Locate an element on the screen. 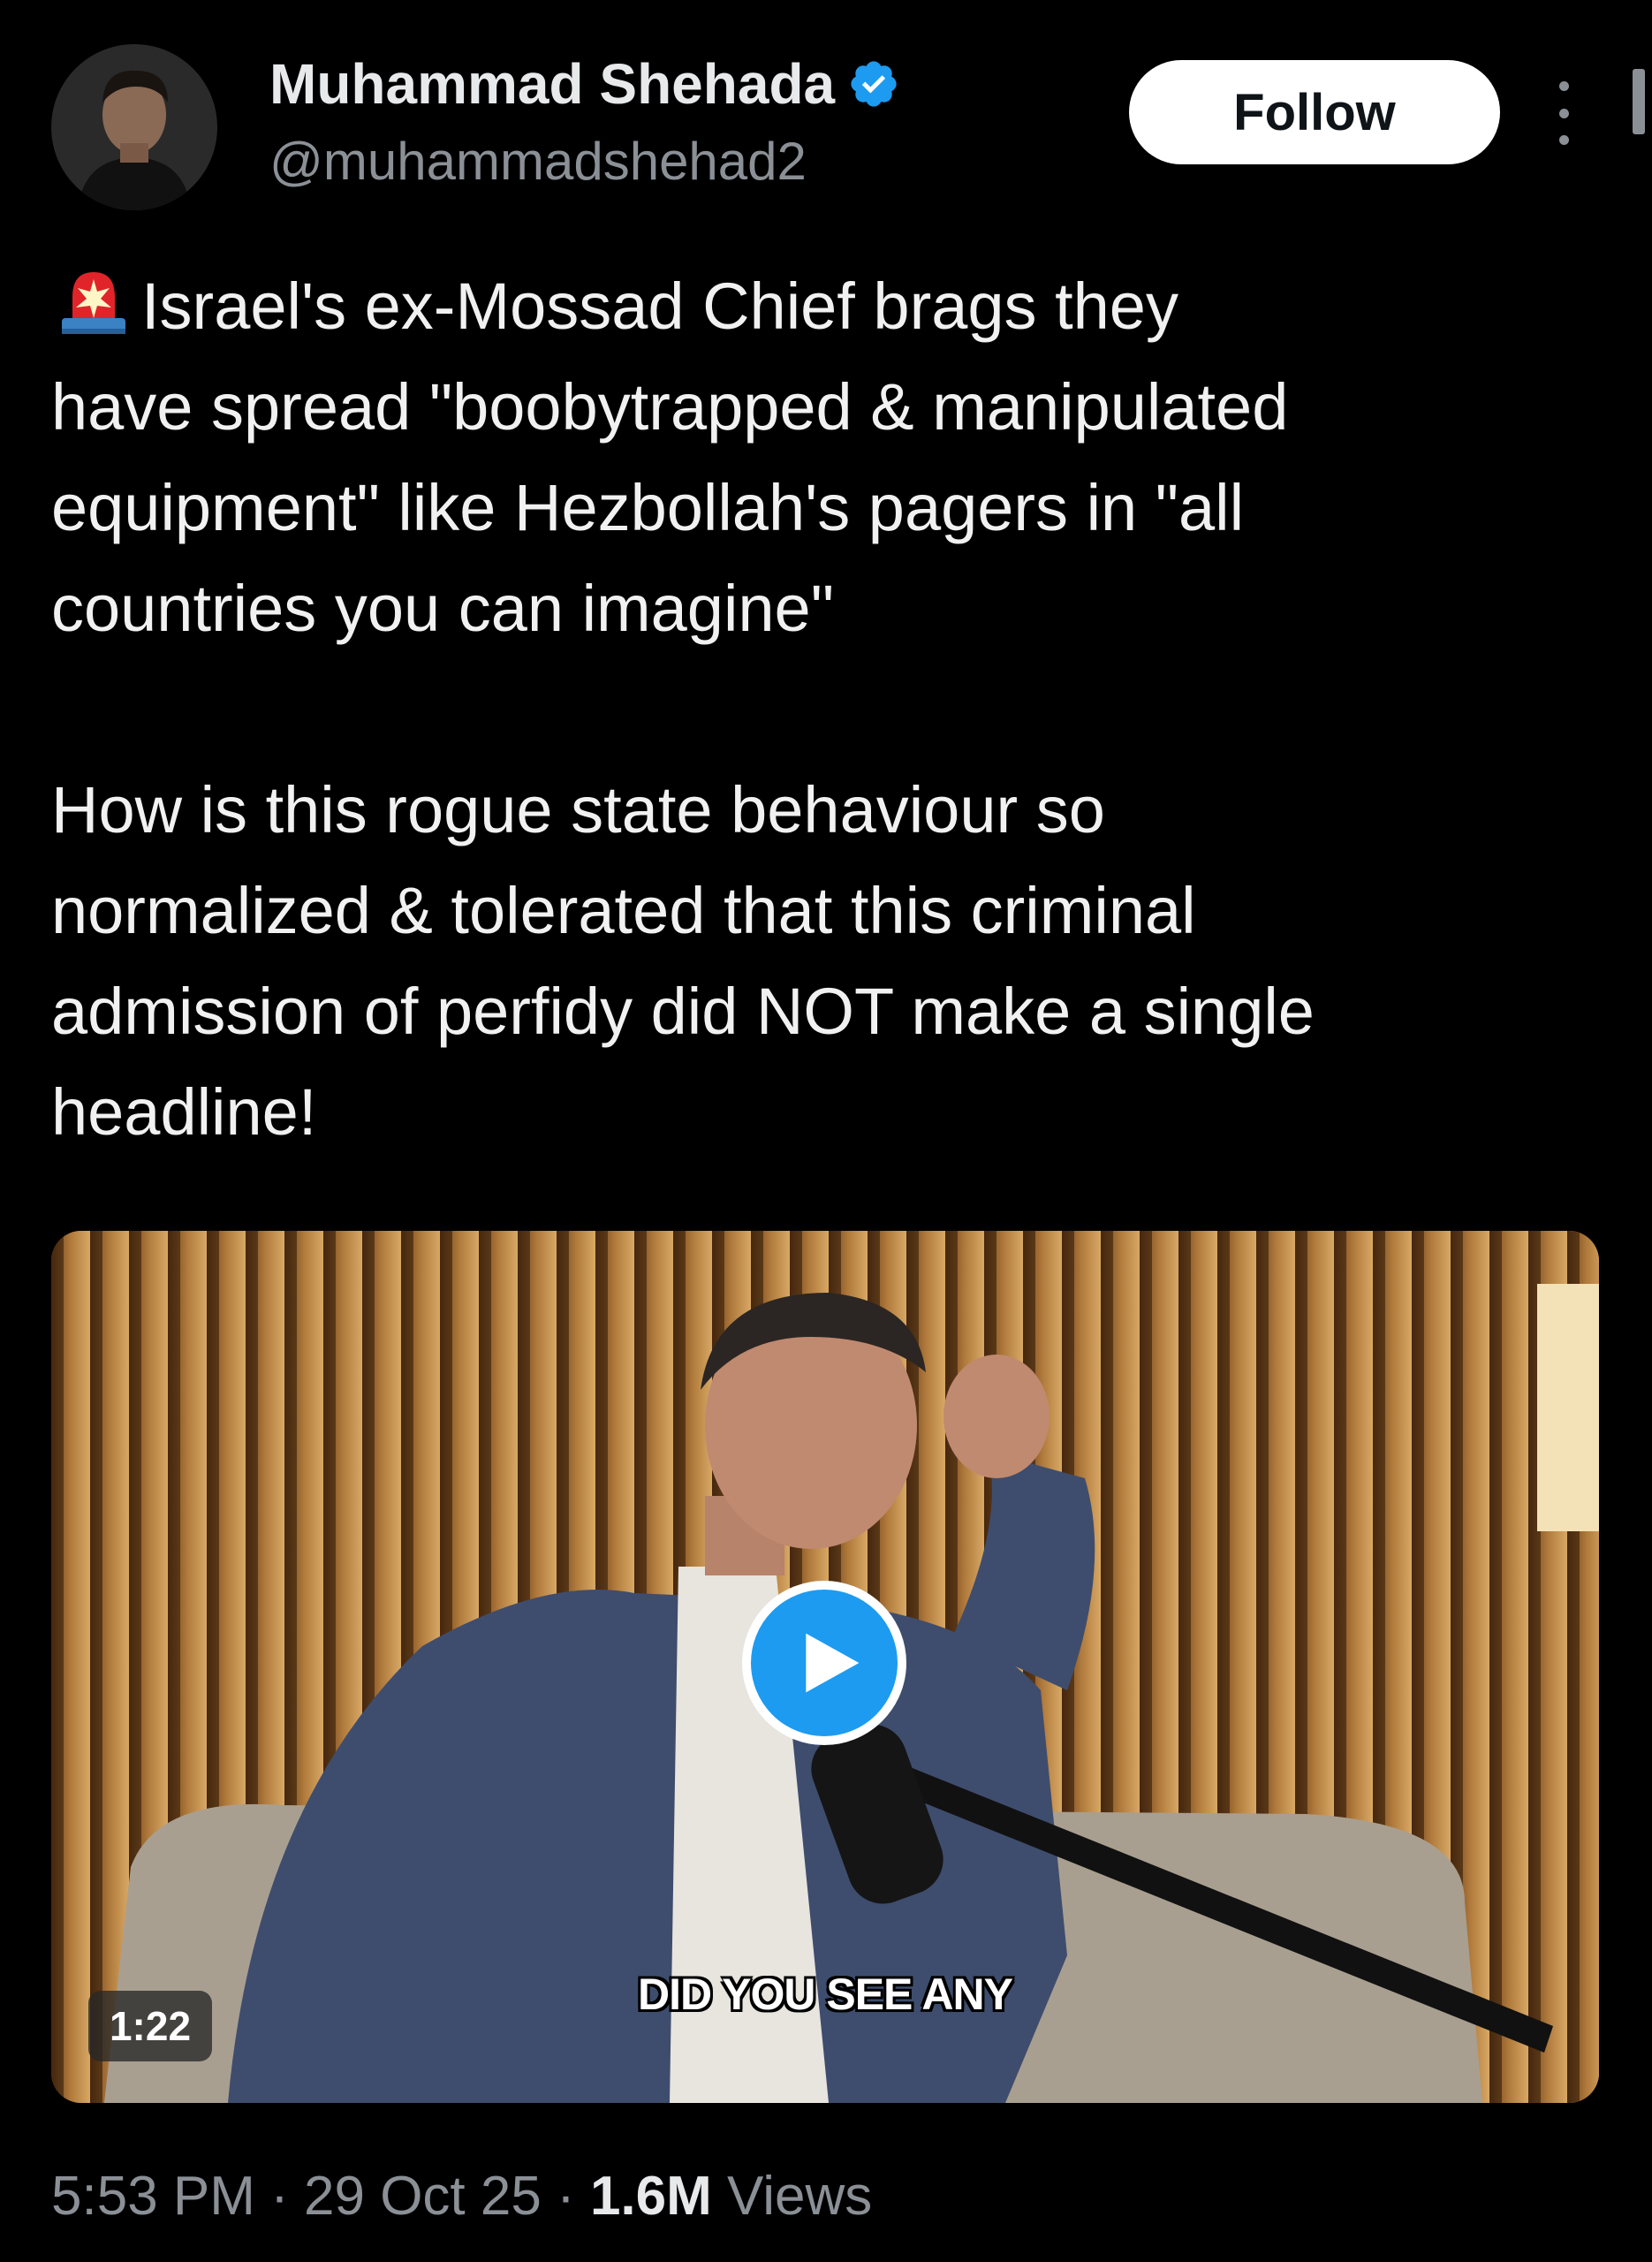 The width and height of the screenshot is (1652, 2262). verified-badge-icon is located at coordinates (874, 84).